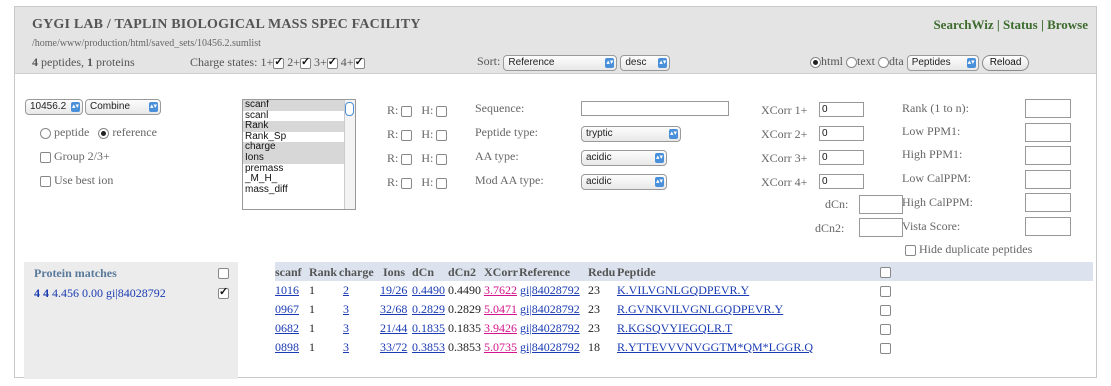 The height and width of the screenshot is (386, 1111). Describe the element at coordinates (645, 63) in the screenshot. I see `sort-order-select: desc ▴▾` at that location.